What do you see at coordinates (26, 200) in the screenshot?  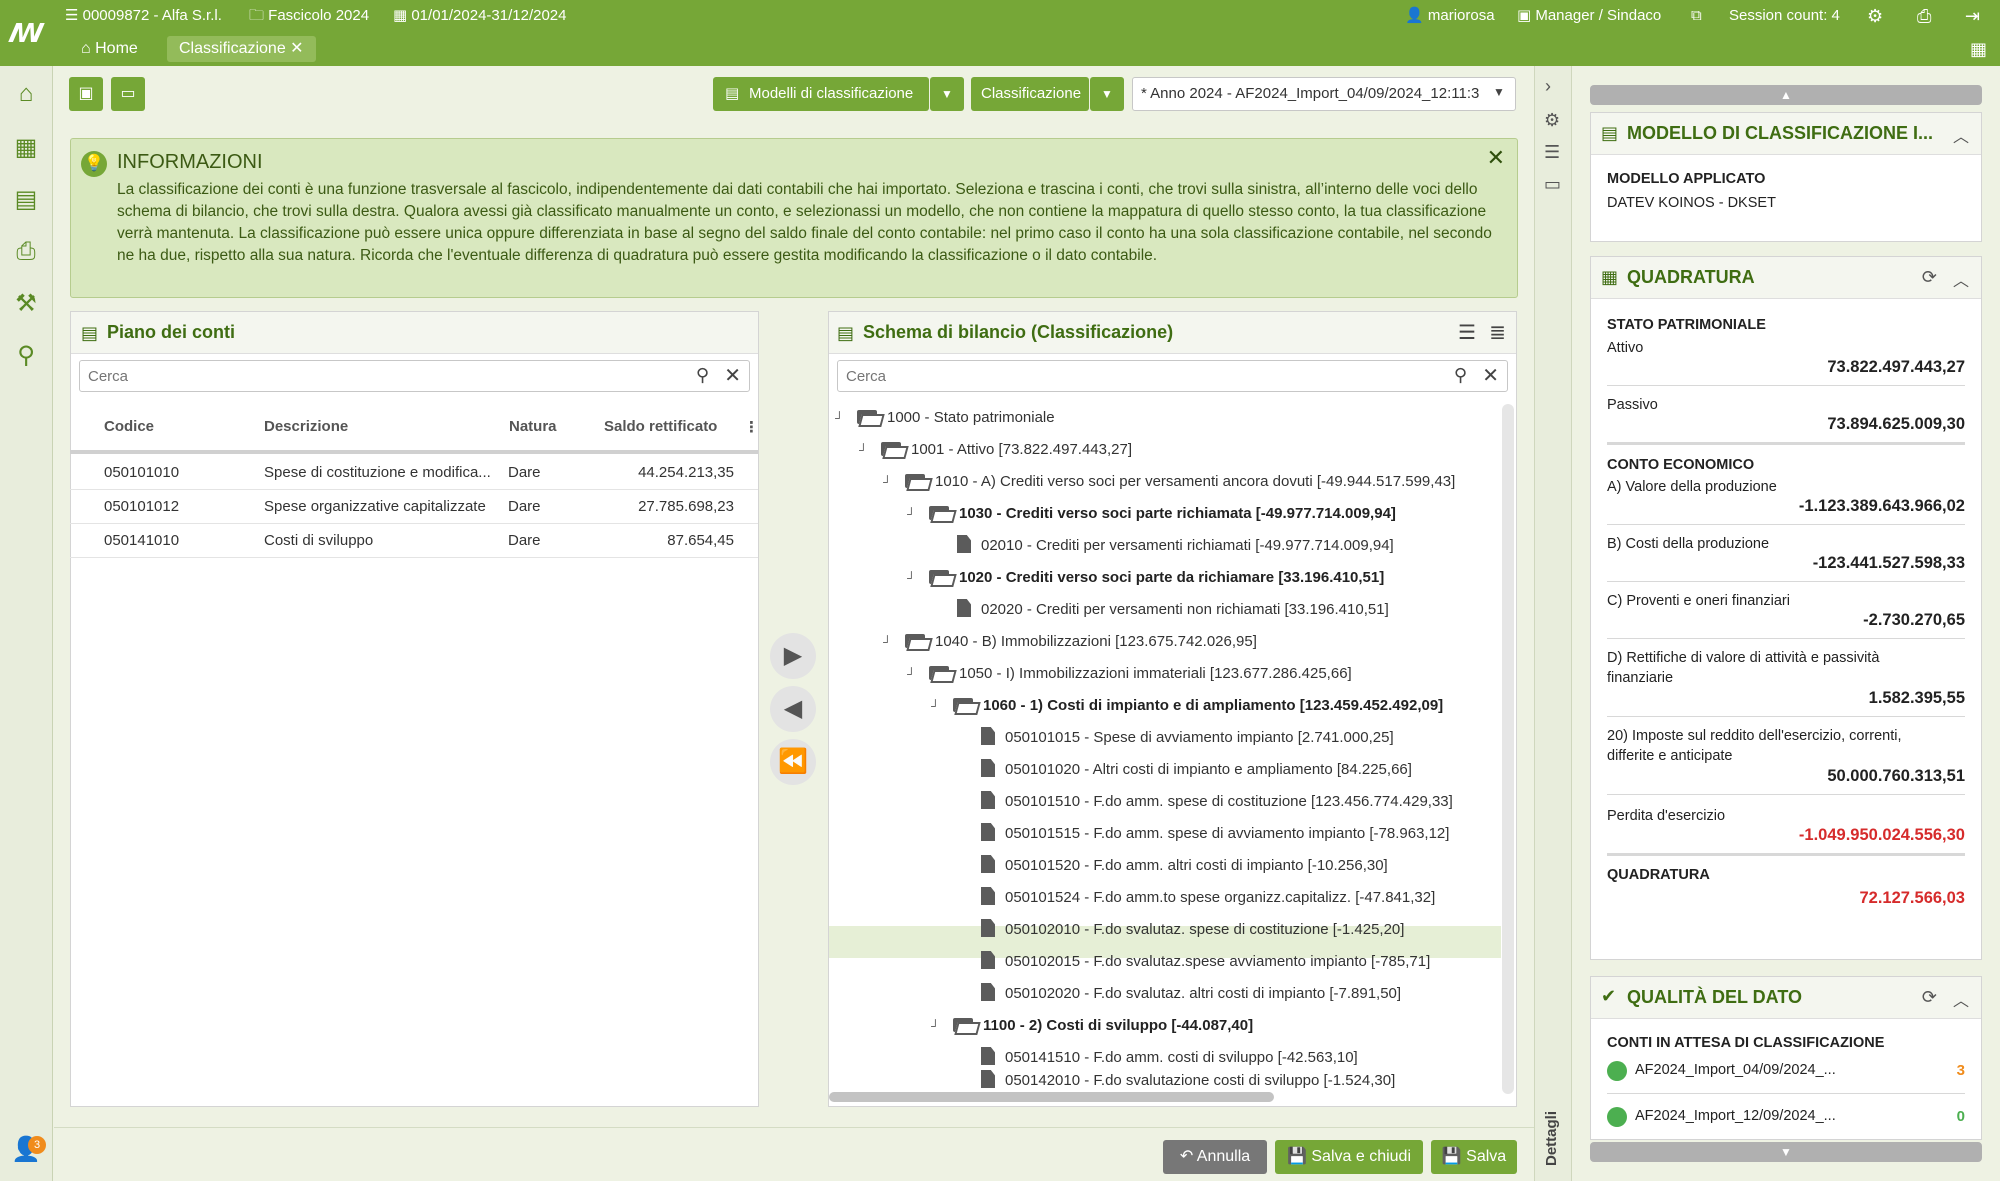 I see `document-nav-icon: ▤` at bounding box center [26, 200].